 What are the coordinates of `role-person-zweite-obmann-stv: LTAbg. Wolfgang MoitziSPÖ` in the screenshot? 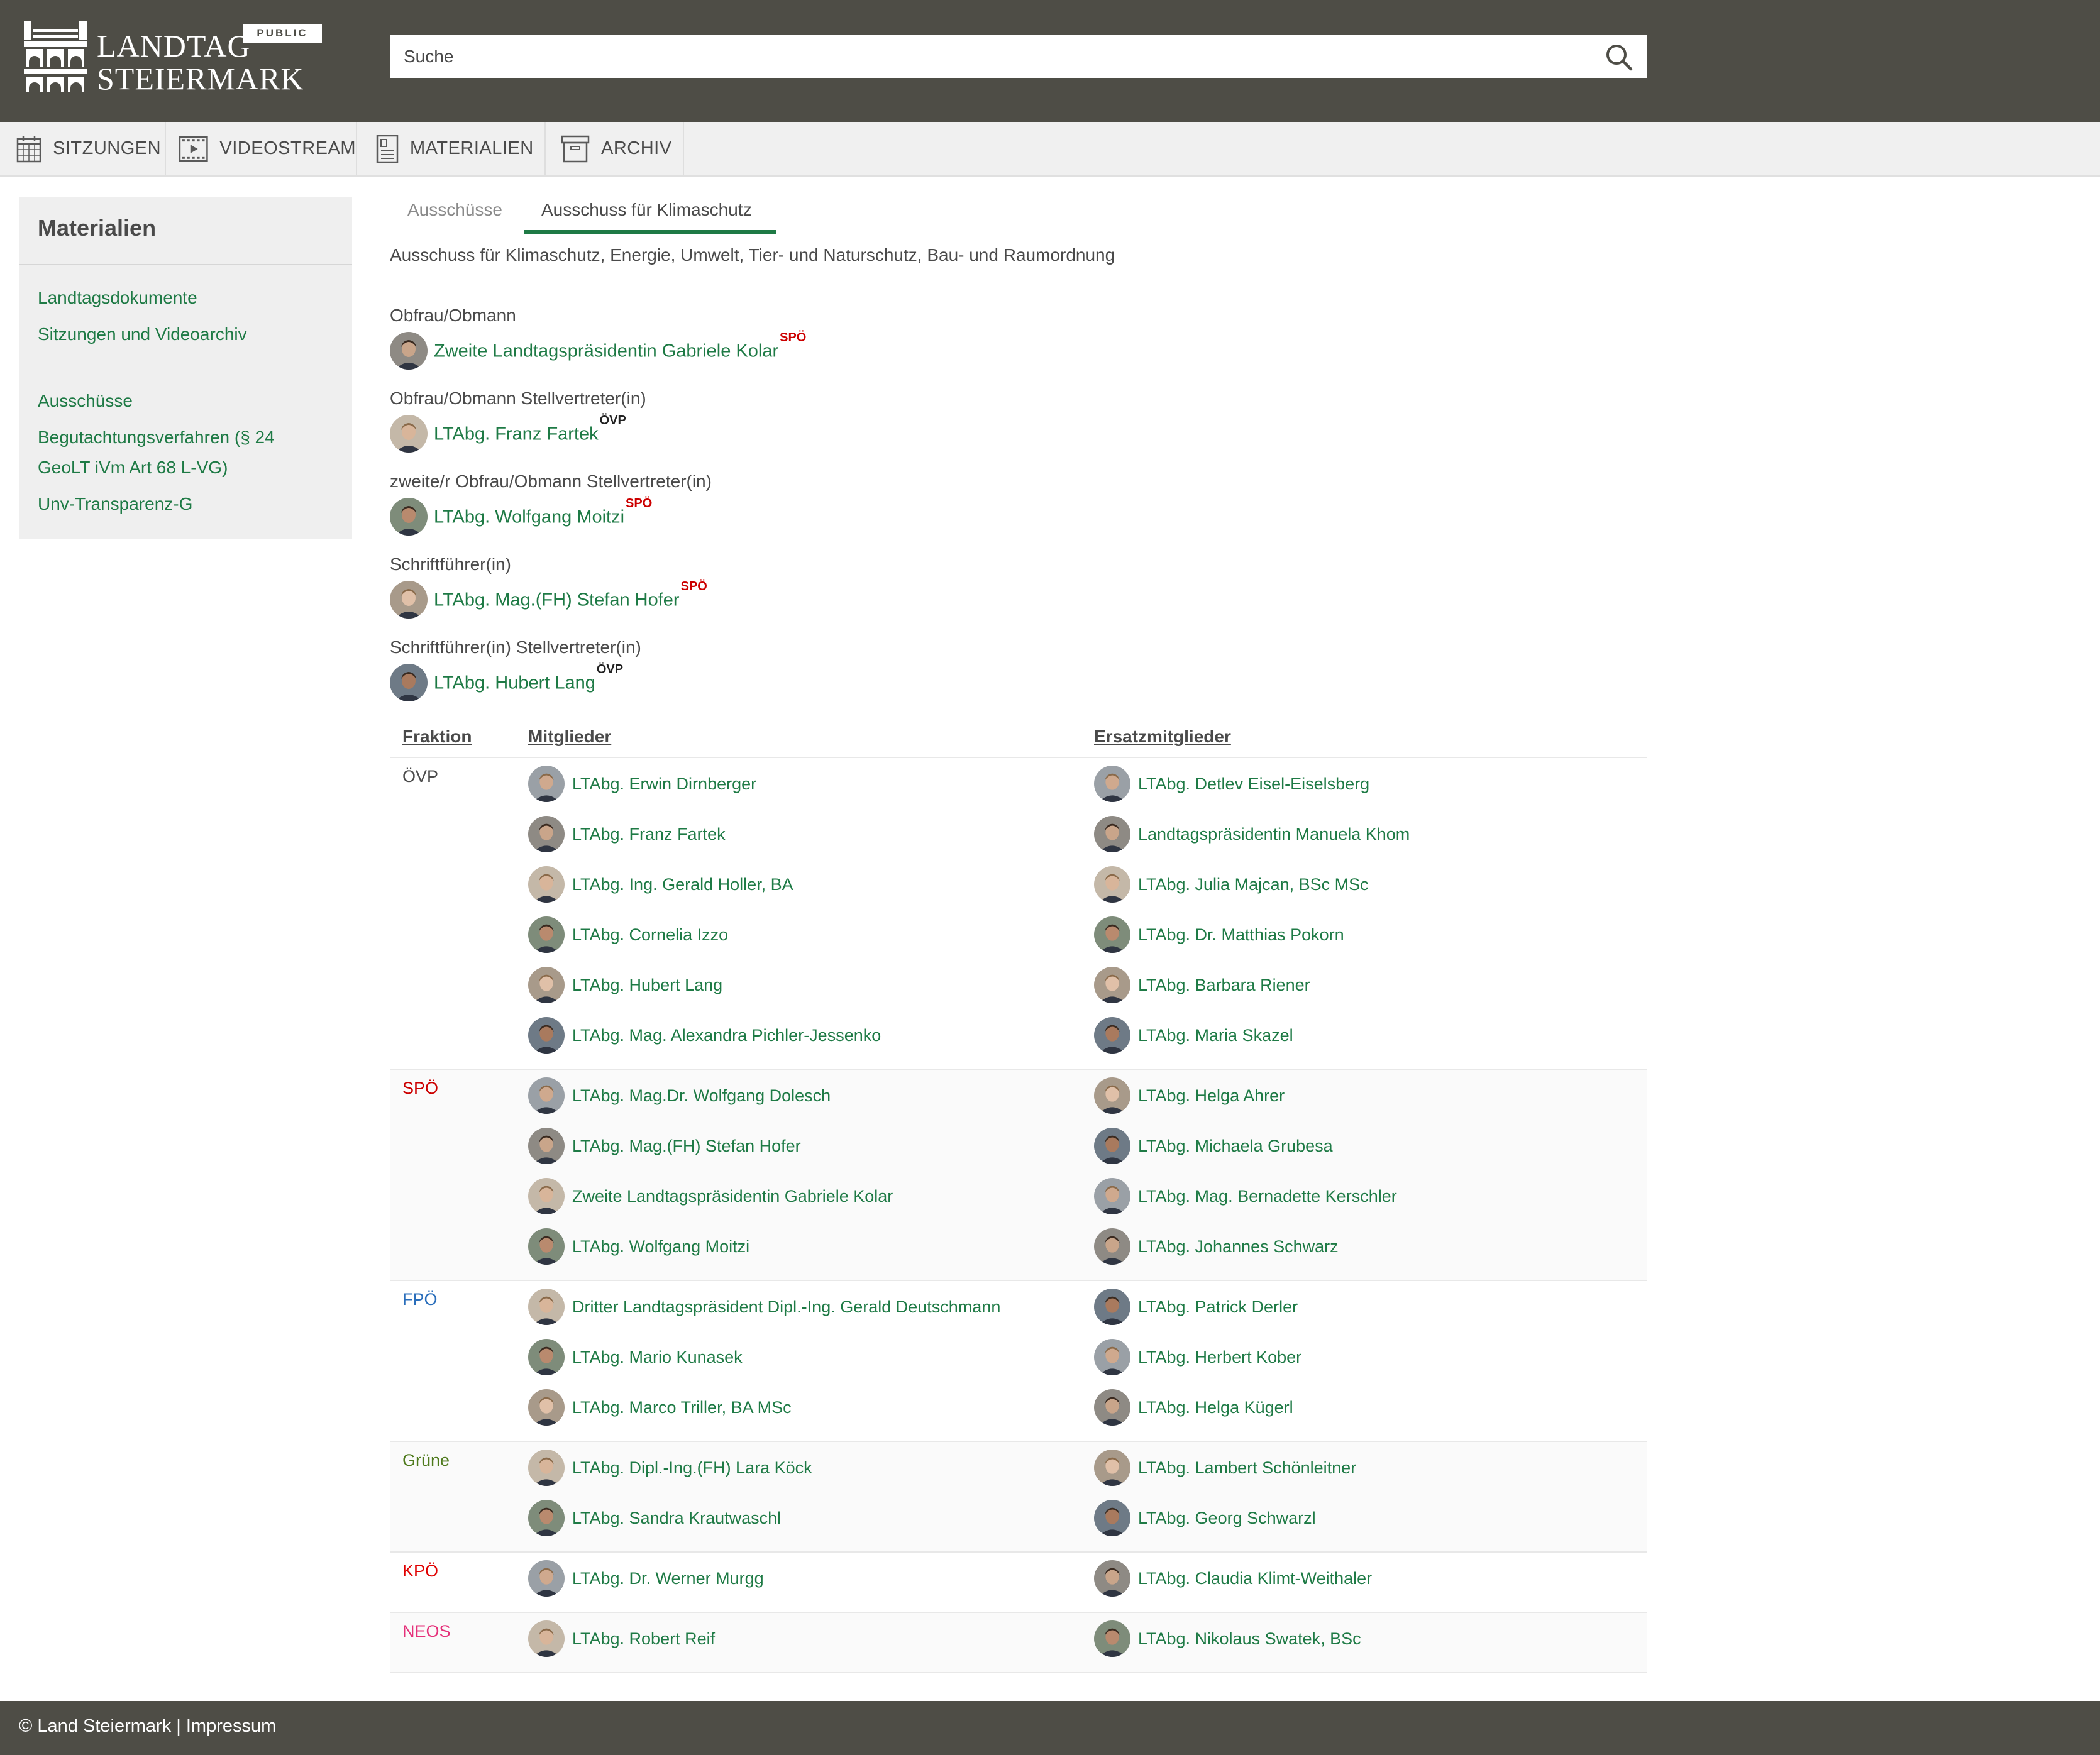 It's located at (521, 516).